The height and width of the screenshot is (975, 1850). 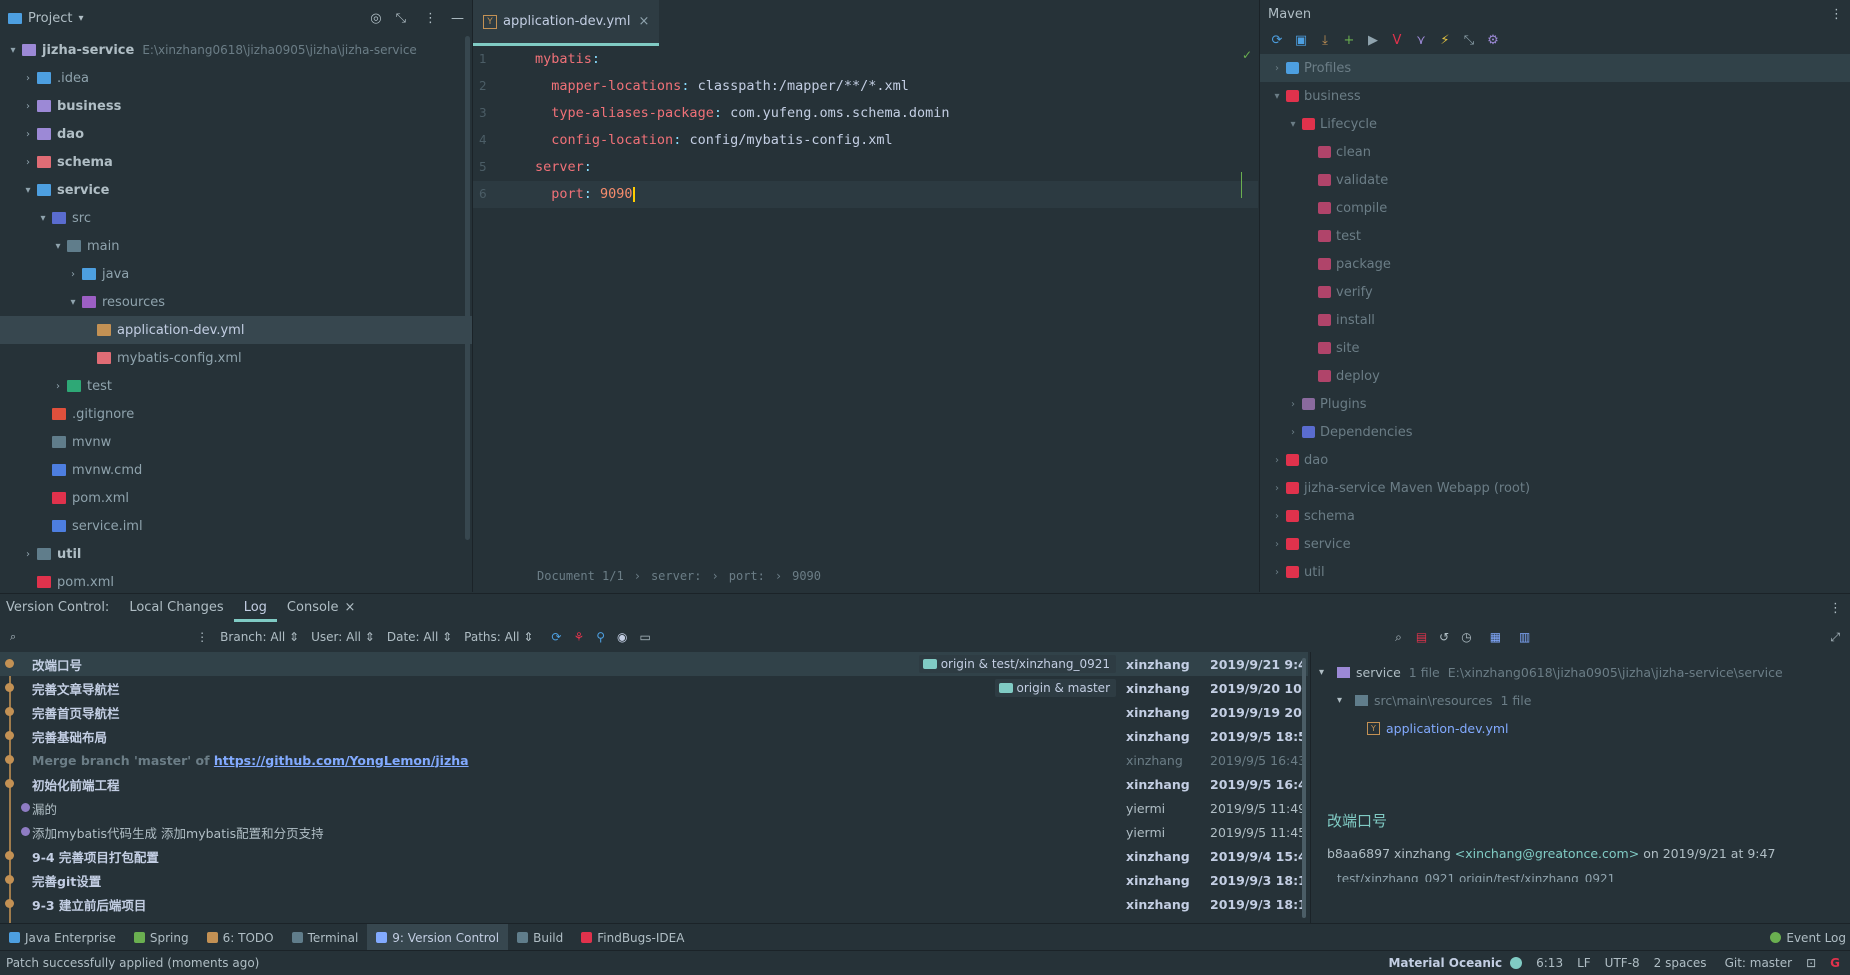 What do you see at coordinates (255, 608) in the screenshot?
I see `vc-tab: Log` at bounding box center [255, 608].